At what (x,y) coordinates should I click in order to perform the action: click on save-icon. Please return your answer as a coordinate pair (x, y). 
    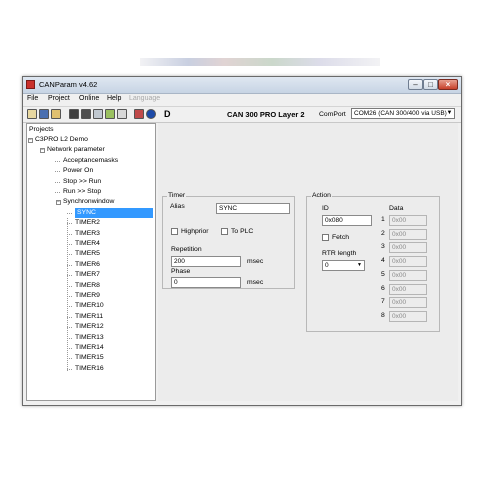
    Looking at the image, I should click on (44, 114).